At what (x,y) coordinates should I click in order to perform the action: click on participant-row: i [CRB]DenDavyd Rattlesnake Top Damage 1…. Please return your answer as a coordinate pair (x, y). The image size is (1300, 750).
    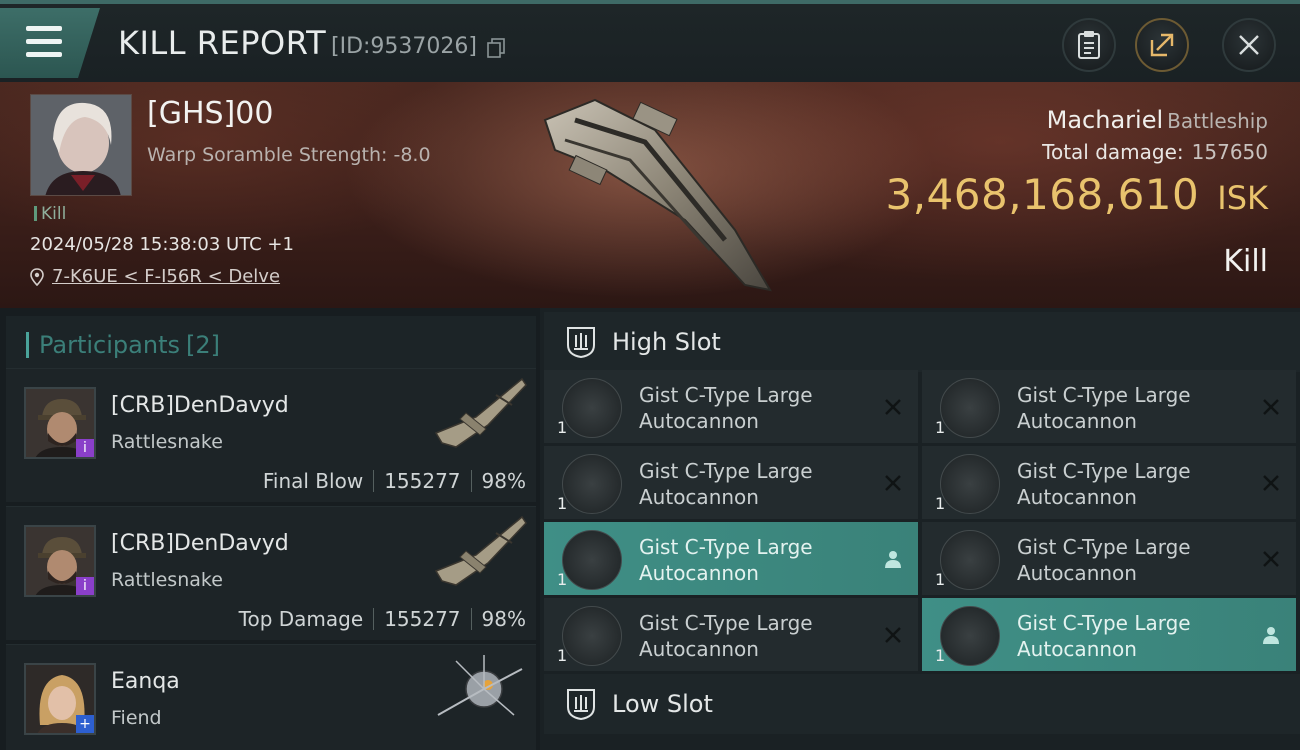
    Looking at the image, I should click on (271, 573).